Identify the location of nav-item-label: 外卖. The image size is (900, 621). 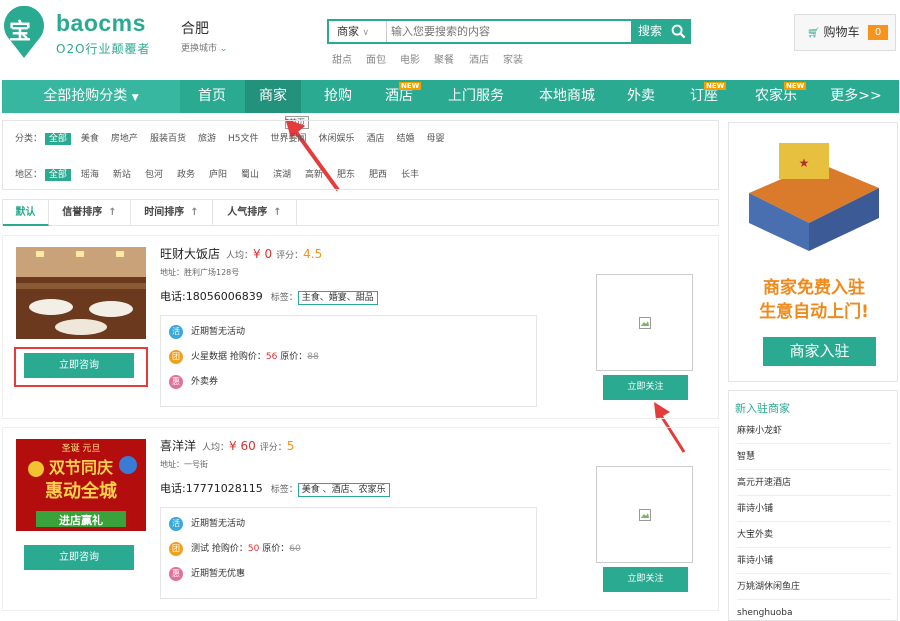
(641, 96).